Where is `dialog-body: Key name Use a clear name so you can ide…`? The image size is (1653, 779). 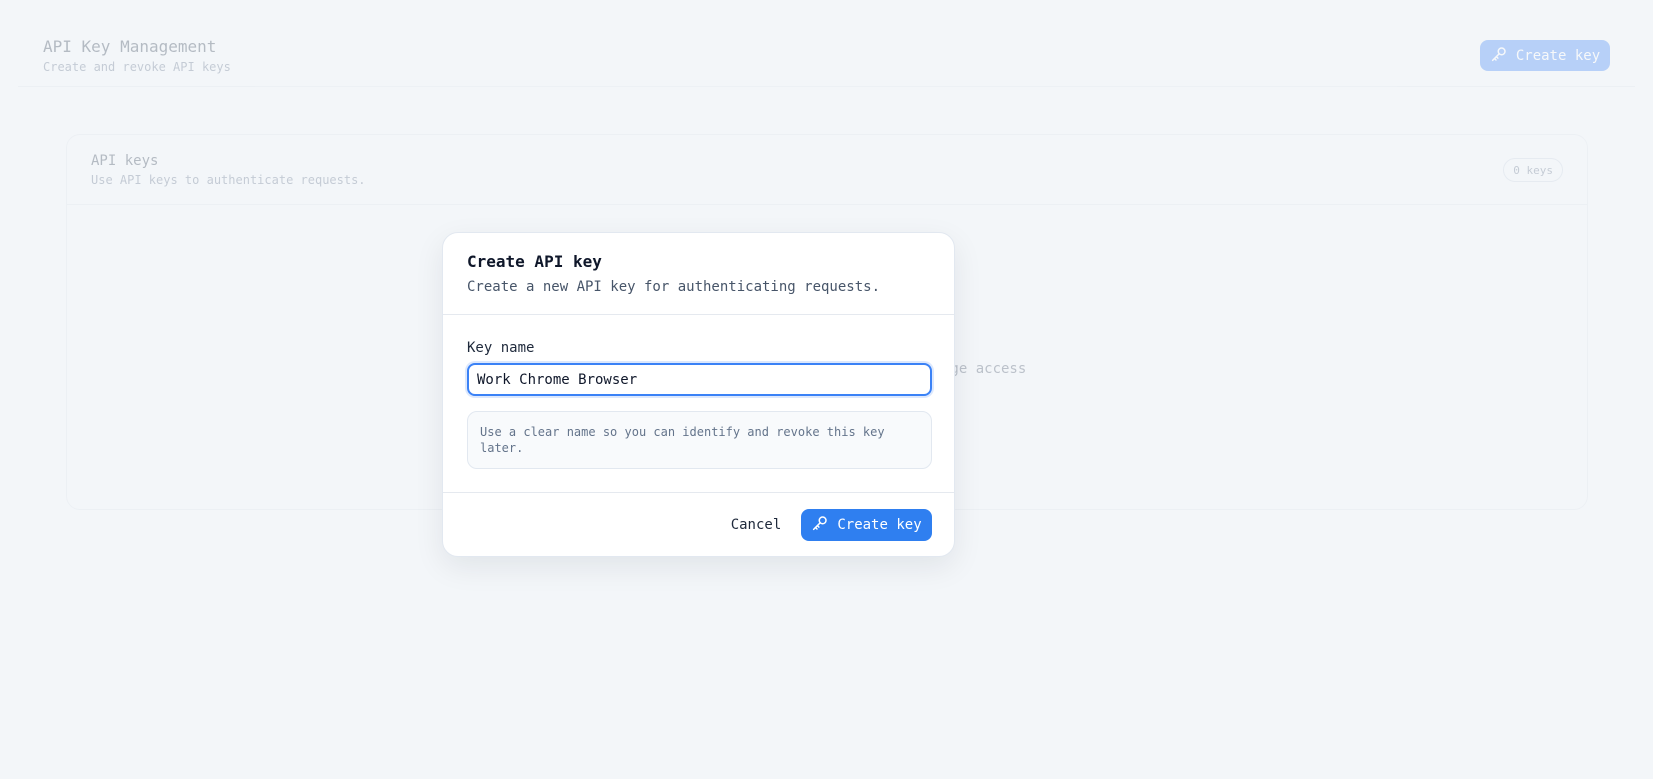 dialog-body: Key name Use a clear name so you can ide… is located at coordinates (698, 404).